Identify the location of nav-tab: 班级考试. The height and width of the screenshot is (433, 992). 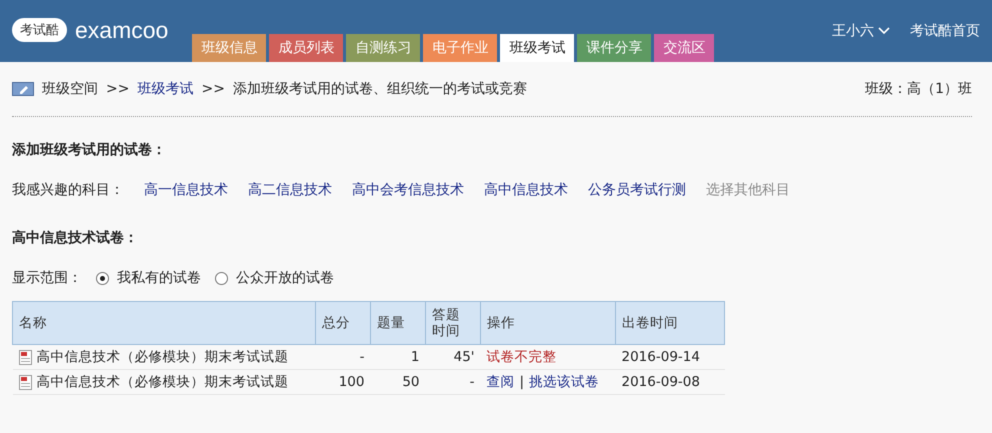
(537, 48).